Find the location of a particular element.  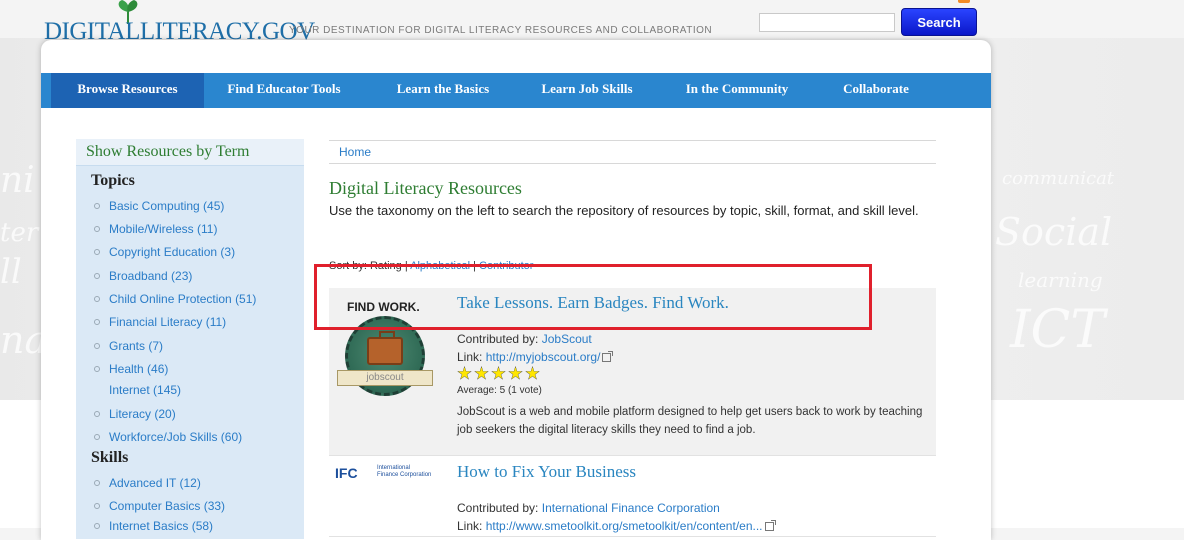

contributor-link: International Finance Corporation is located at coordinates (631, 508).